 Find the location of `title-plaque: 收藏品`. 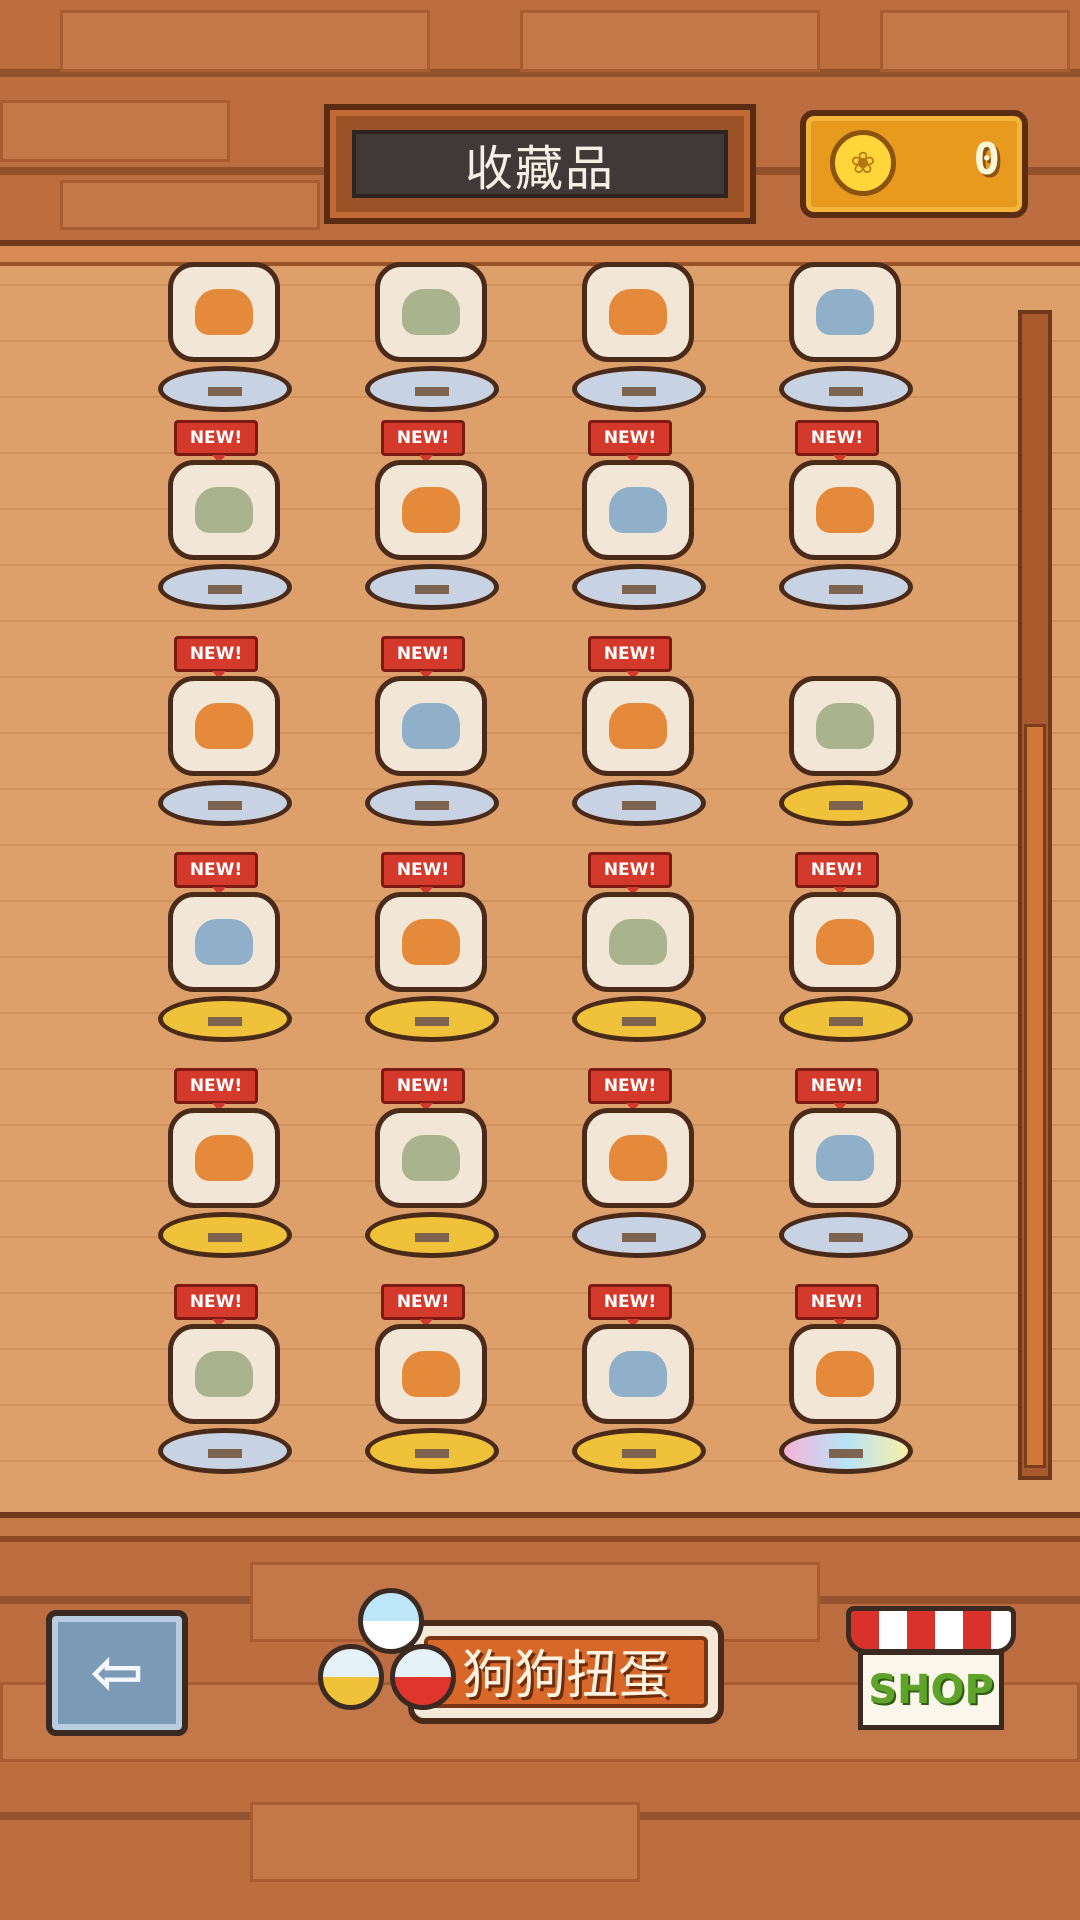

title-plaque: 收藏品 is located at coordinates (540, 164).